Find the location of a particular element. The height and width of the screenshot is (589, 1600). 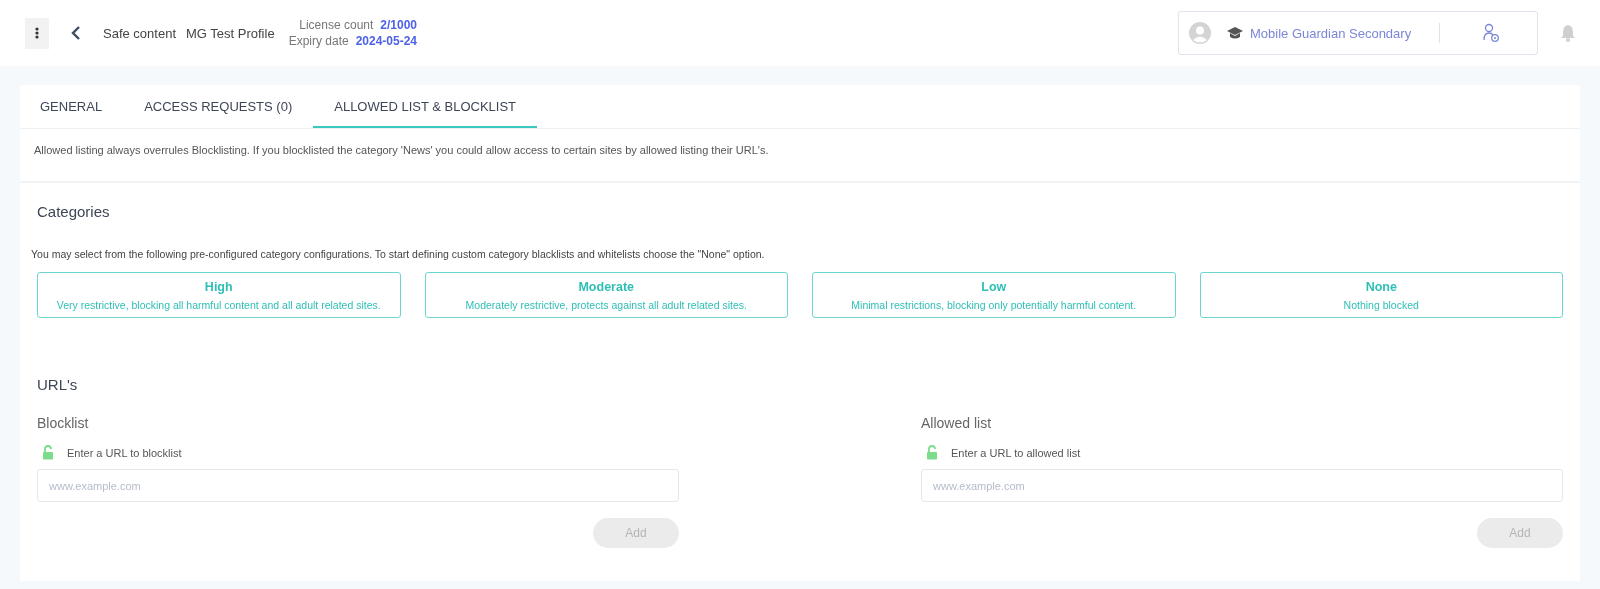

tab: ACCESS REQUESTS (0) is located at coordinates (218, 106).